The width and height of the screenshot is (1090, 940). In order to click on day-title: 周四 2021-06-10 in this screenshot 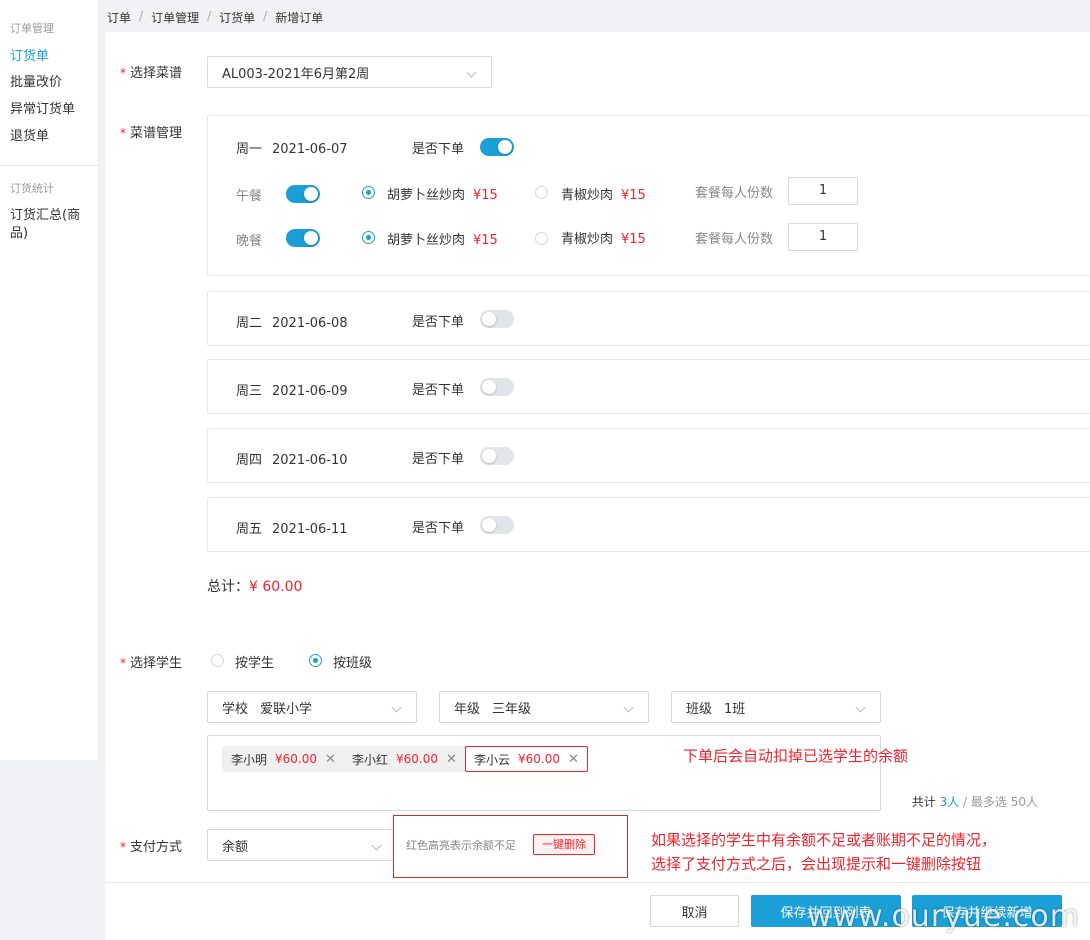, I will do `click(292, 460)`.